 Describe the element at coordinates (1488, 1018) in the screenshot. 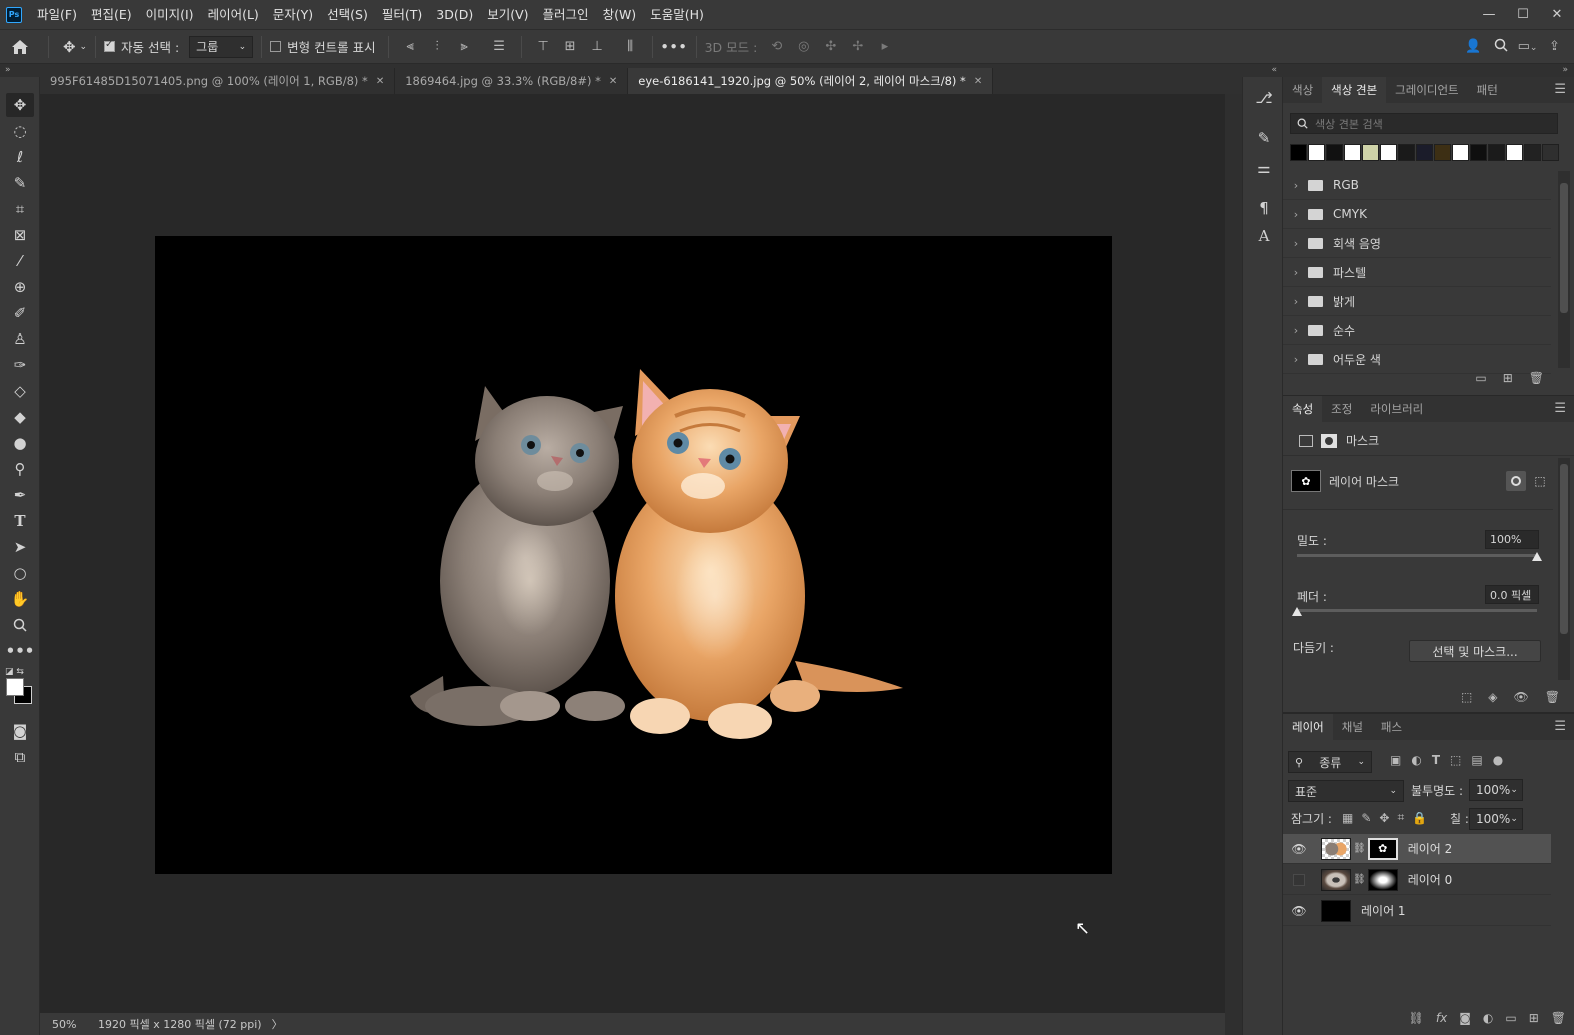

I see `adjustment-layer-icon: ◐` at that location.